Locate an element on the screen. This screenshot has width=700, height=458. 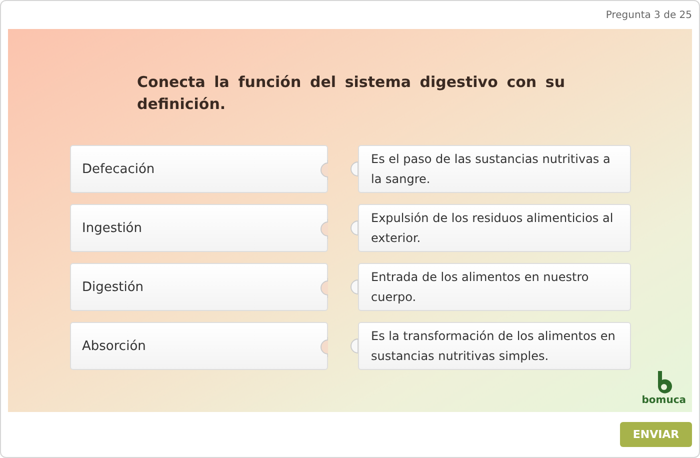
question-text: Conecta la función del sistema digestivo con su definición. is located at coordinates (351, 93).